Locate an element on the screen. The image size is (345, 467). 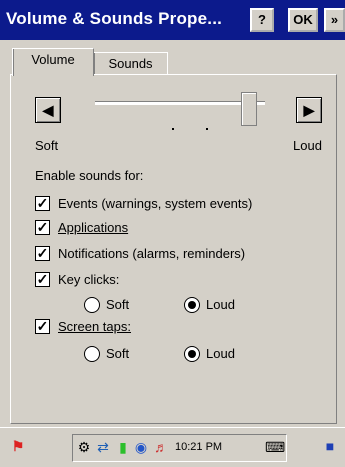
tab-sounds: Sounds is located at coordinates (130, 63).